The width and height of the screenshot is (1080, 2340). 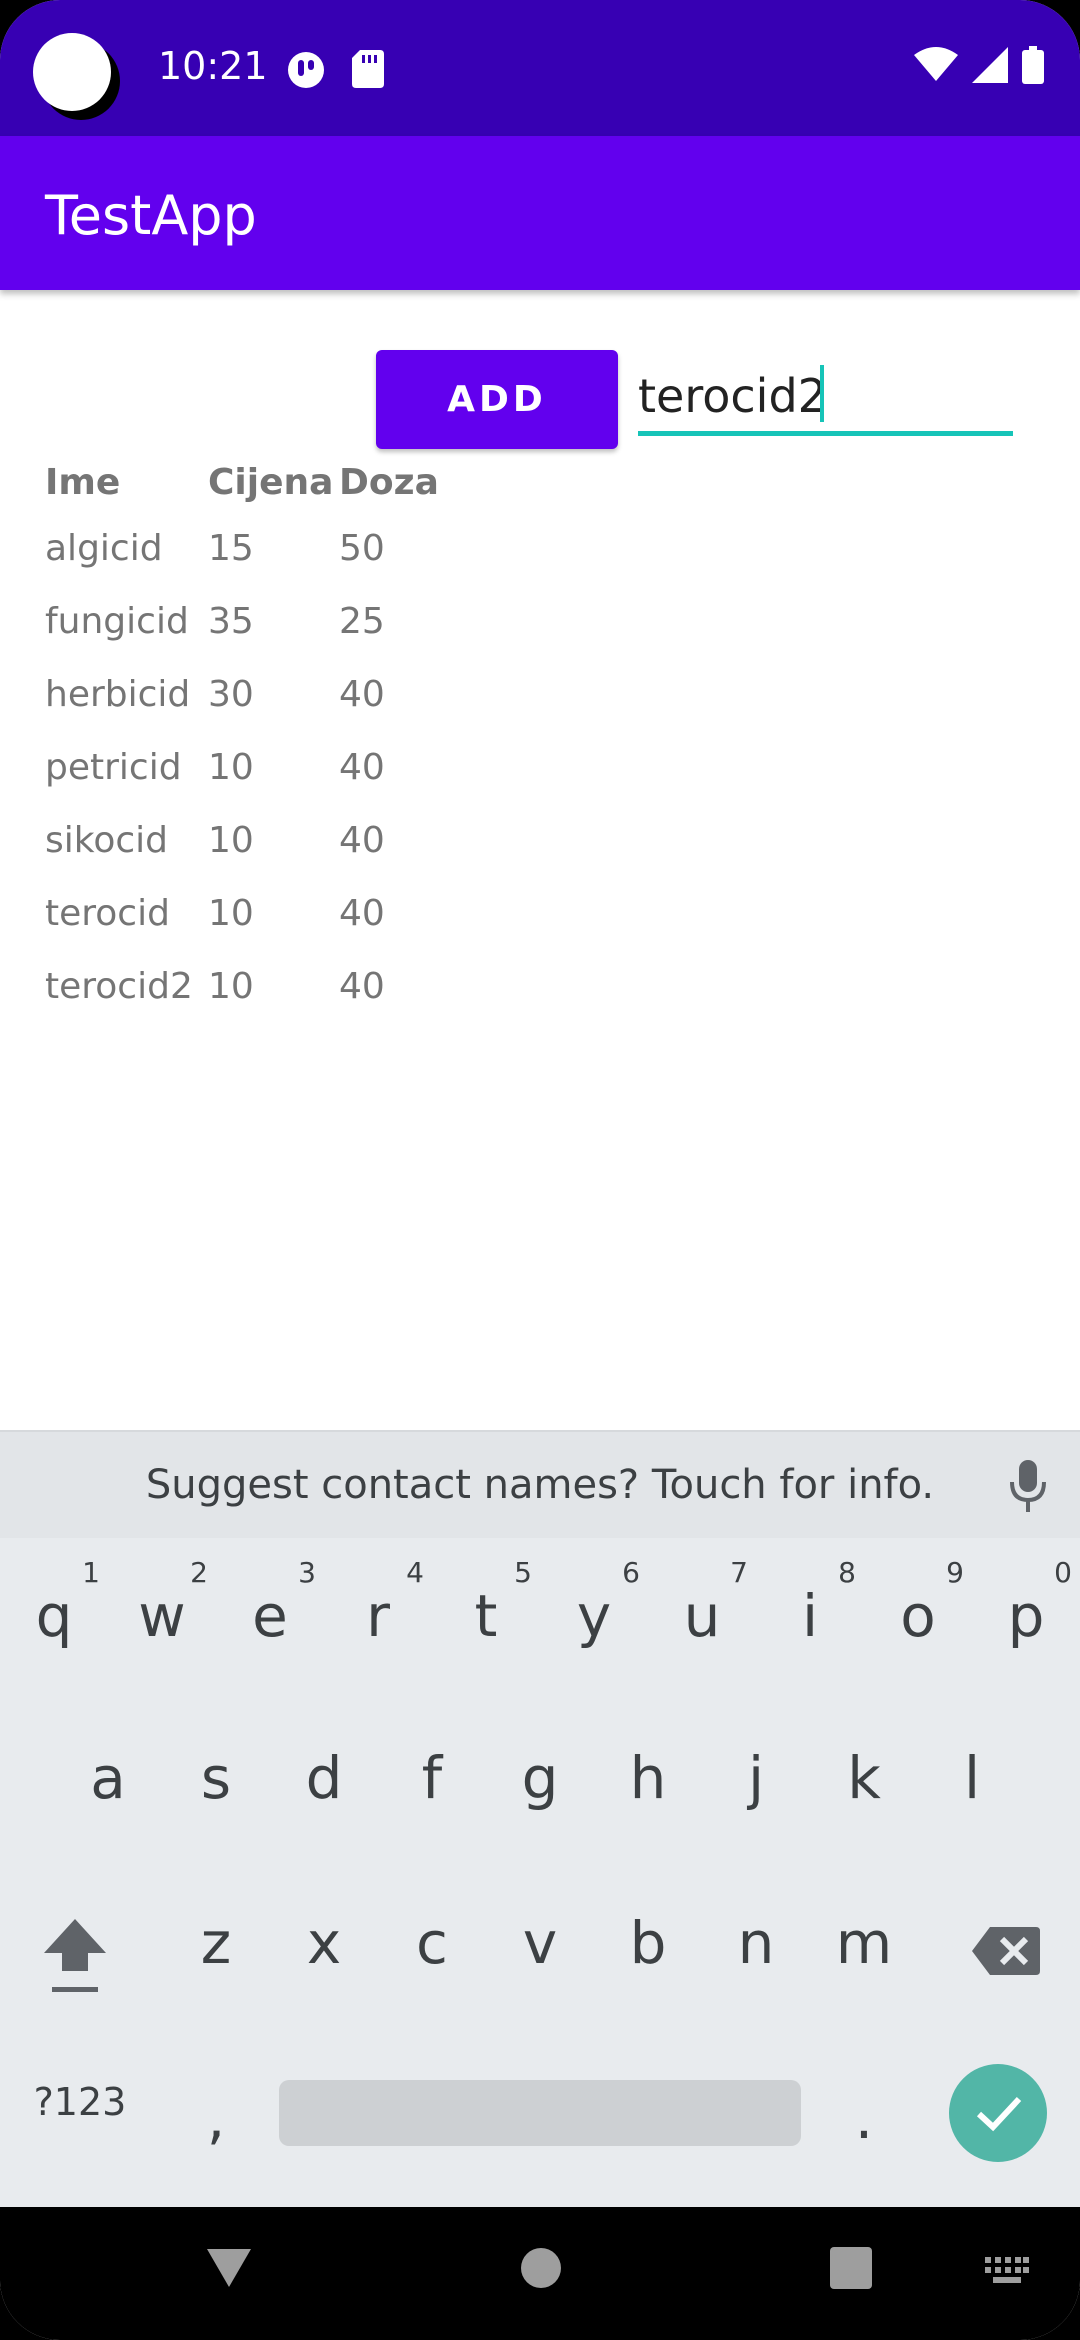 What do you see at coordinates (104, 548) in the screenshot?
I see `cell-ime: algicid` at bounding box center [104, 548].